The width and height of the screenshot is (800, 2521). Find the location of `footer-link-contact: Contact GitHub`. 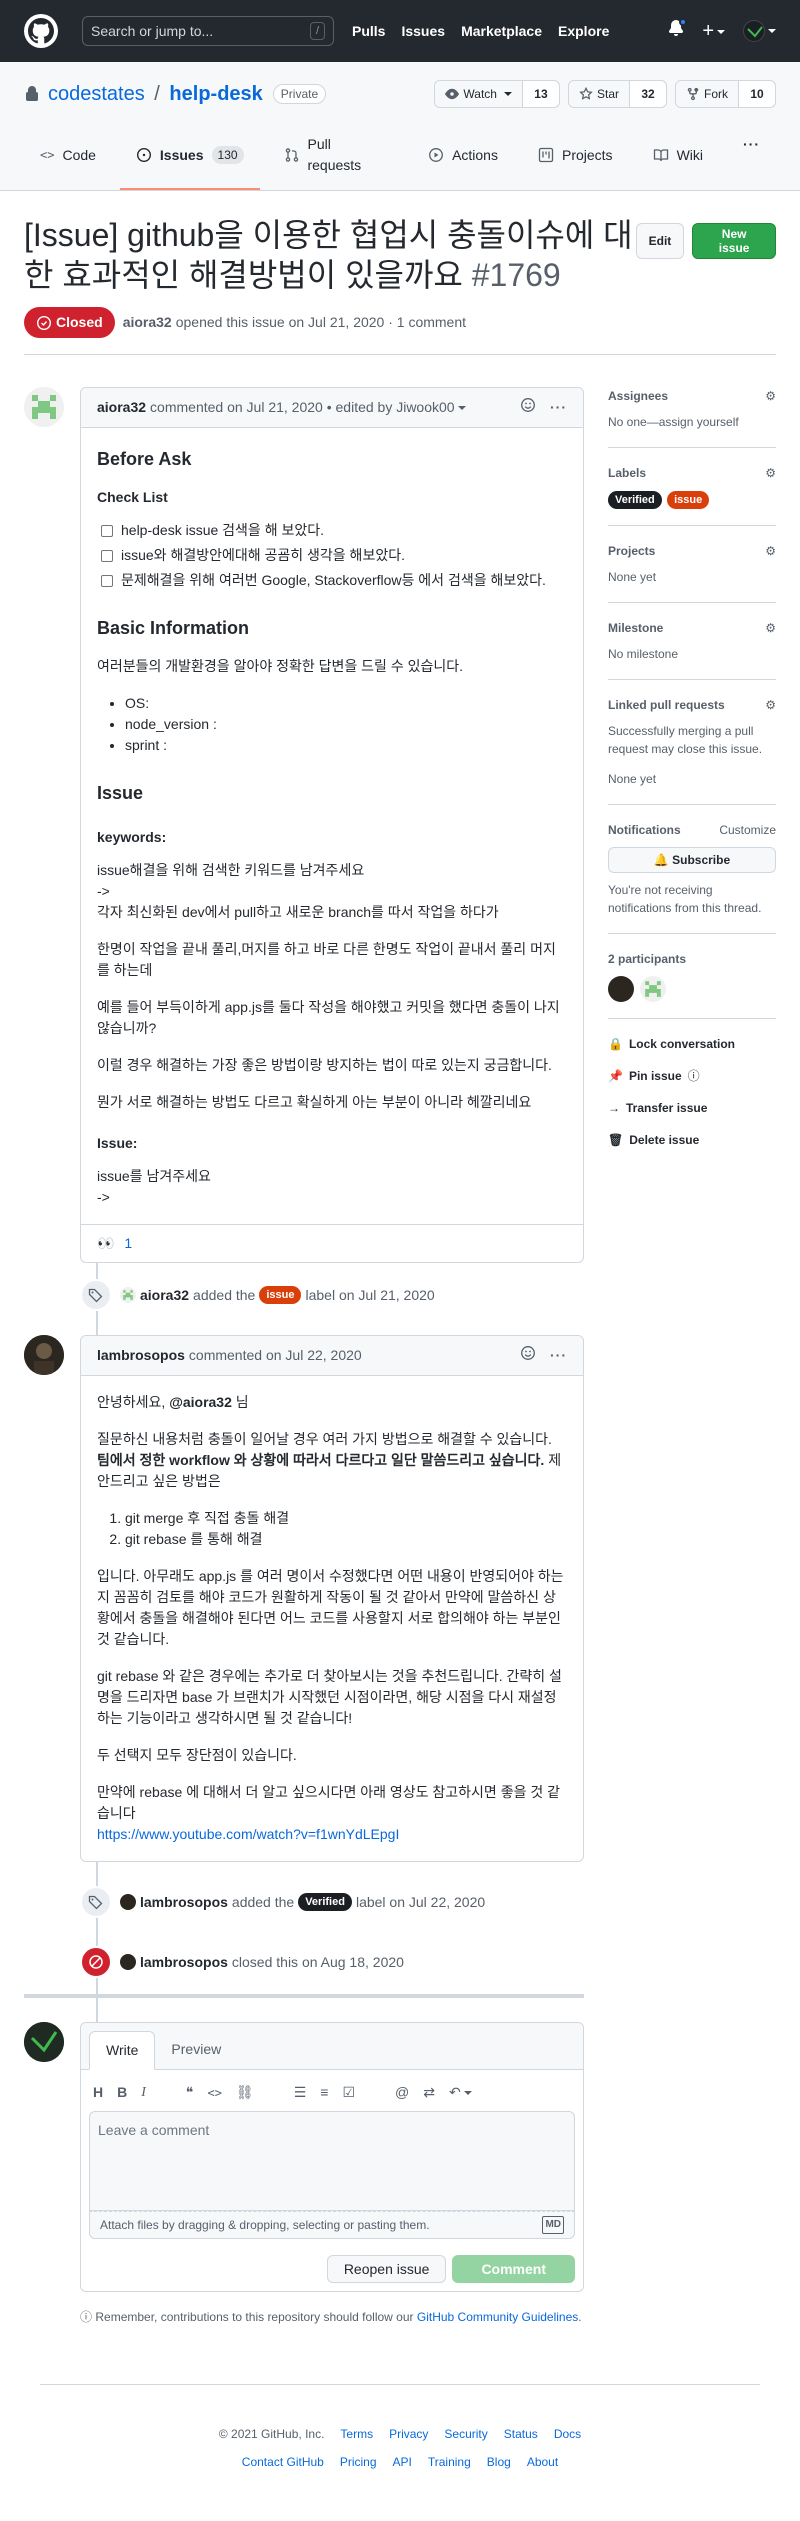

footer-link-contact: Contact GitHub is located at coordinates (283, 2462).